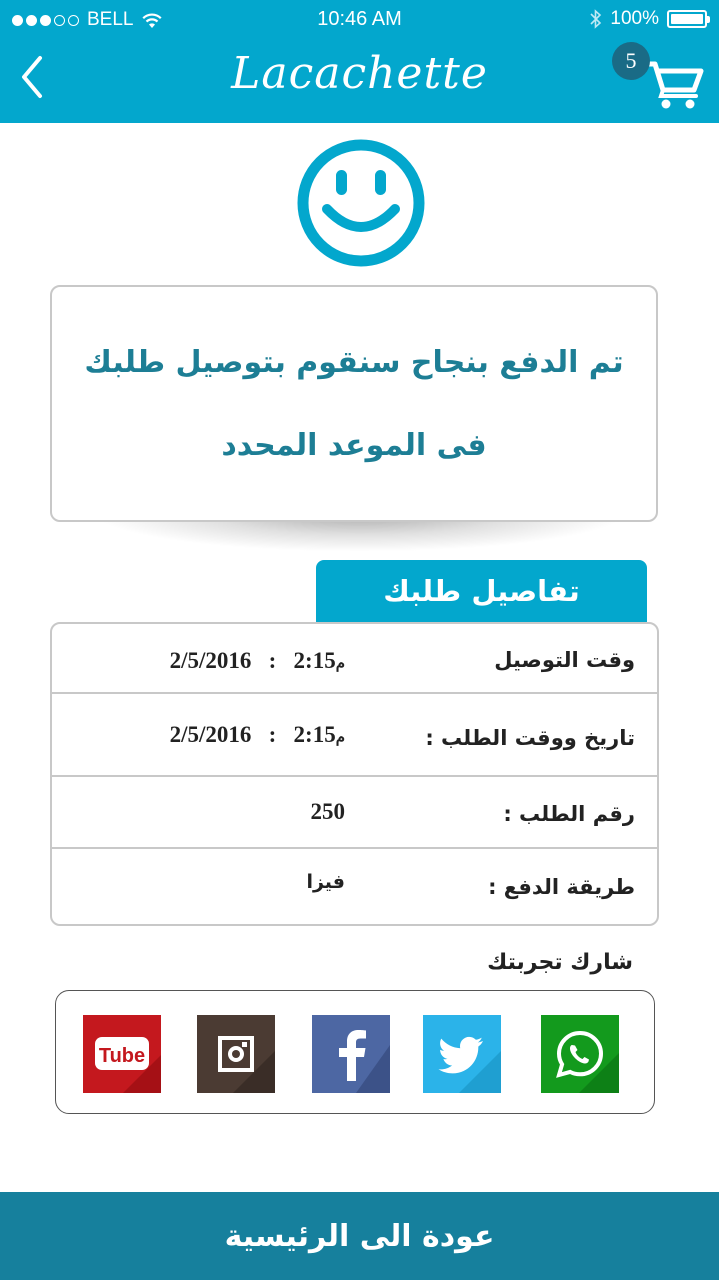 Image resolution: width=719 pixels, height=1280 pixels. I want to click on whatsapp-button, so click(580, 1054).